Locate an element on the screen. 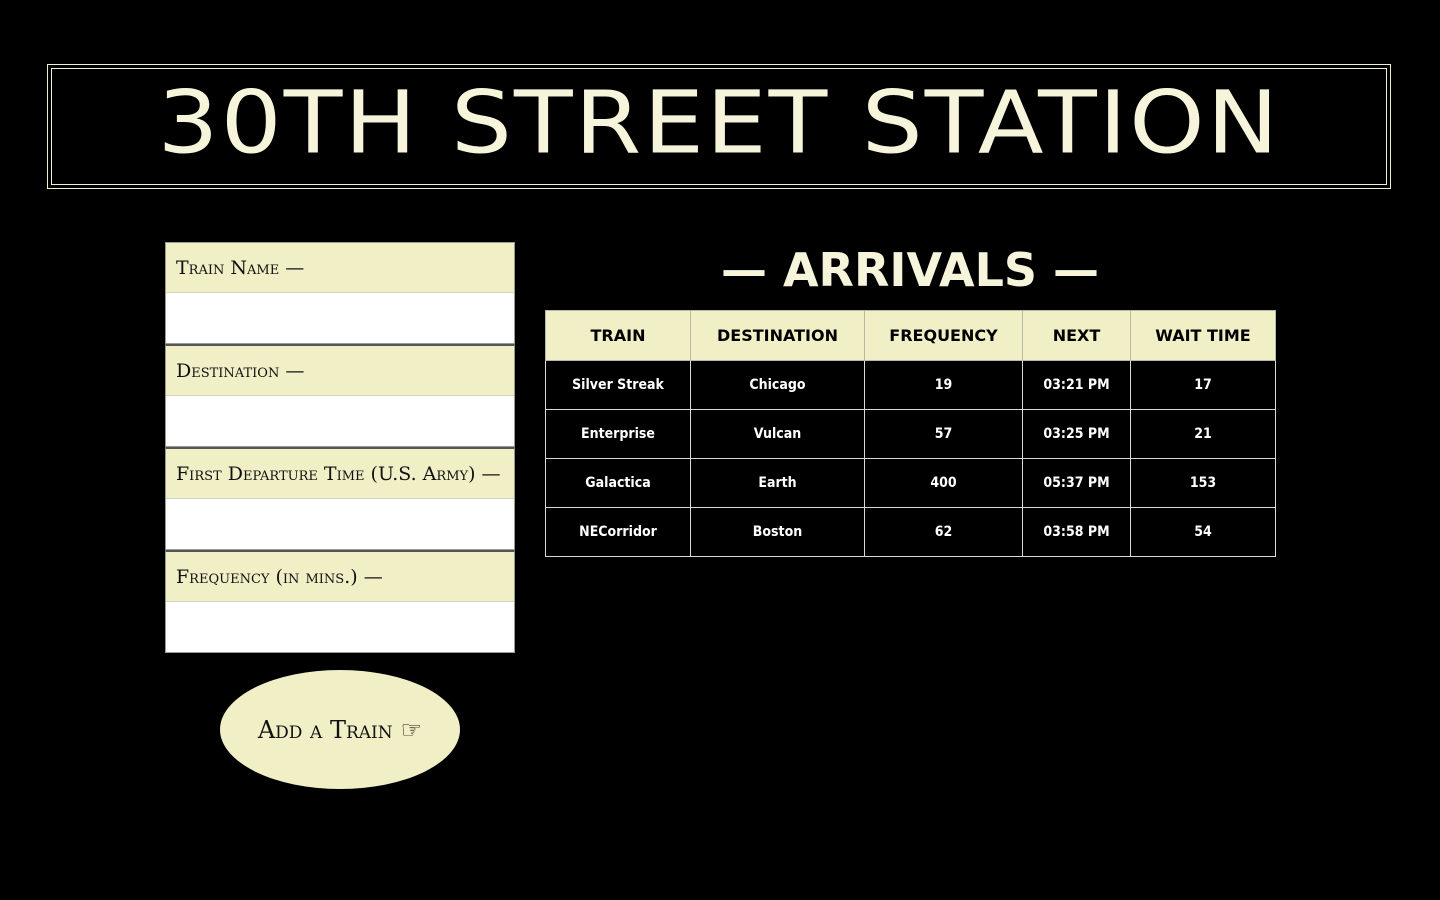  cell-train: Galactica is located at coordinates (618, 483).